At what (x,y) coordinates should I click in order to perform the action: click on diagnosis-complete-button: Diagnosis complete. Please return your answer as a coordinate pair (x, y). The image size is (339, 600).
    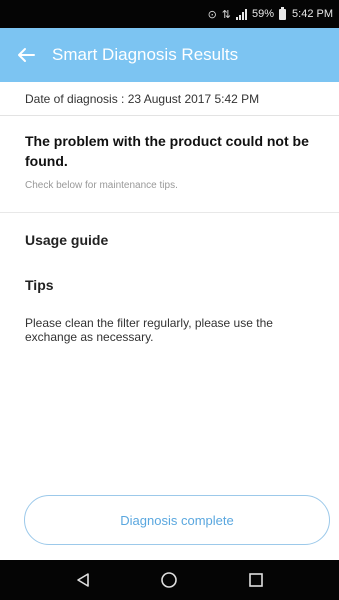
    Looking at the image, I should click on (177, 520).